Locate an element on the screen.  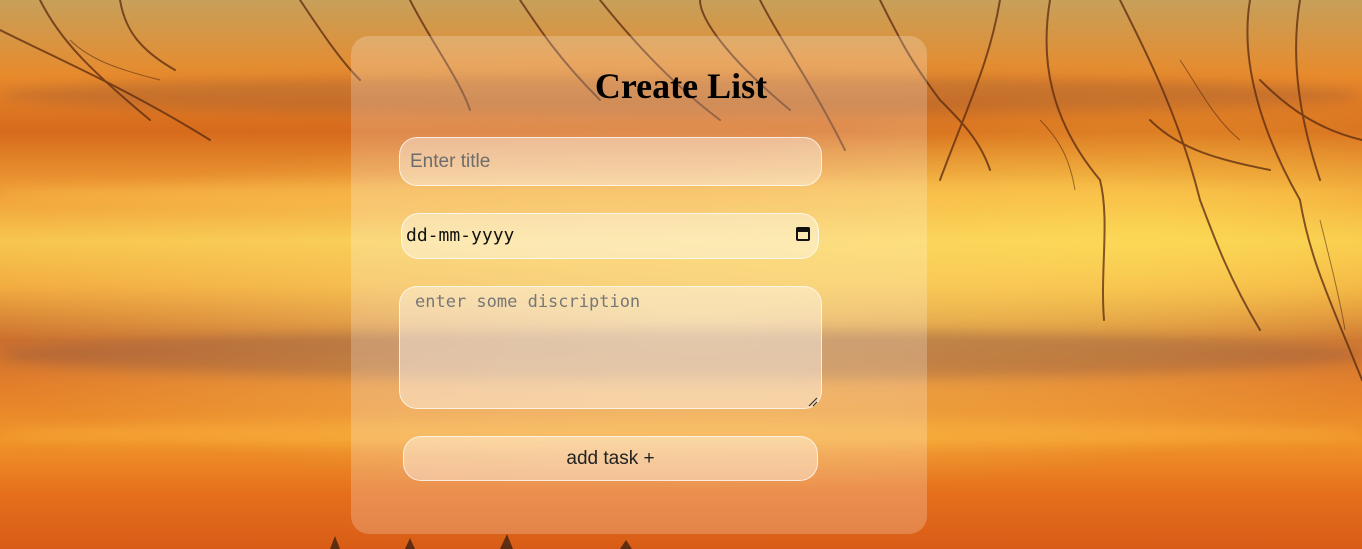
date-input: dd-mm-yyyy is located at coordinates (610, 236).